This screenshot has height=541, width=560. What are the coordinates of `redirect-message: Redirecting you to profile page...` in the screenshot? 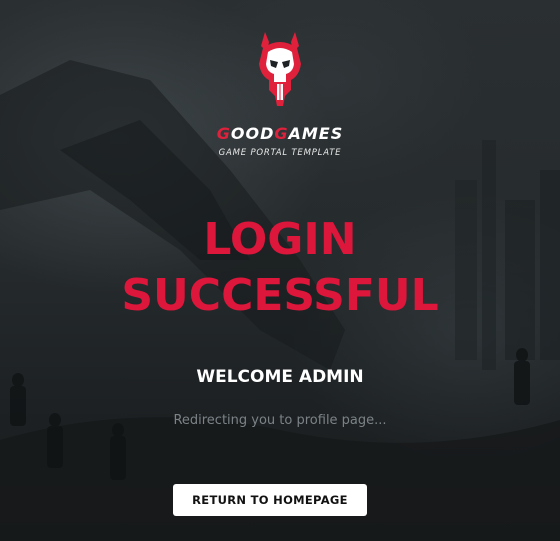 It's located at (280, 420).